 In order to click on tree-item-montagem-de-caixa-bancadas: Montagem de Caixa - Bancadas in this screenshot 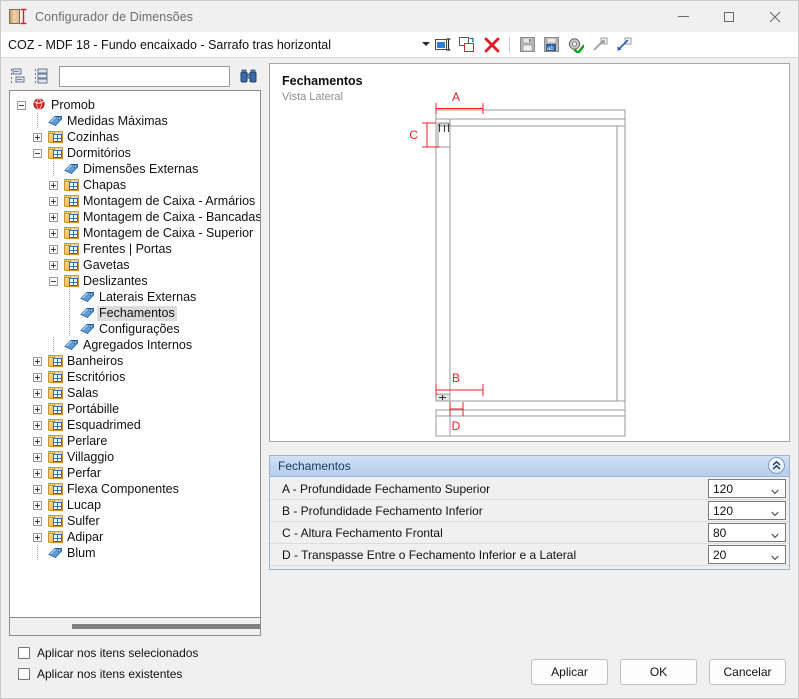, I will do `click(137, 217)`.